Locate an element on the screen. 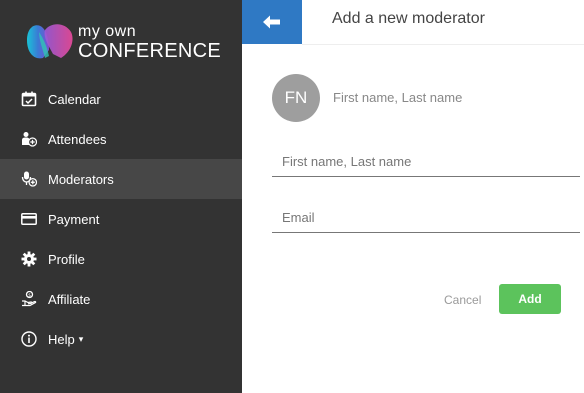  avatar-name-preview: First name, Last name is located at coordinates (398, 97).